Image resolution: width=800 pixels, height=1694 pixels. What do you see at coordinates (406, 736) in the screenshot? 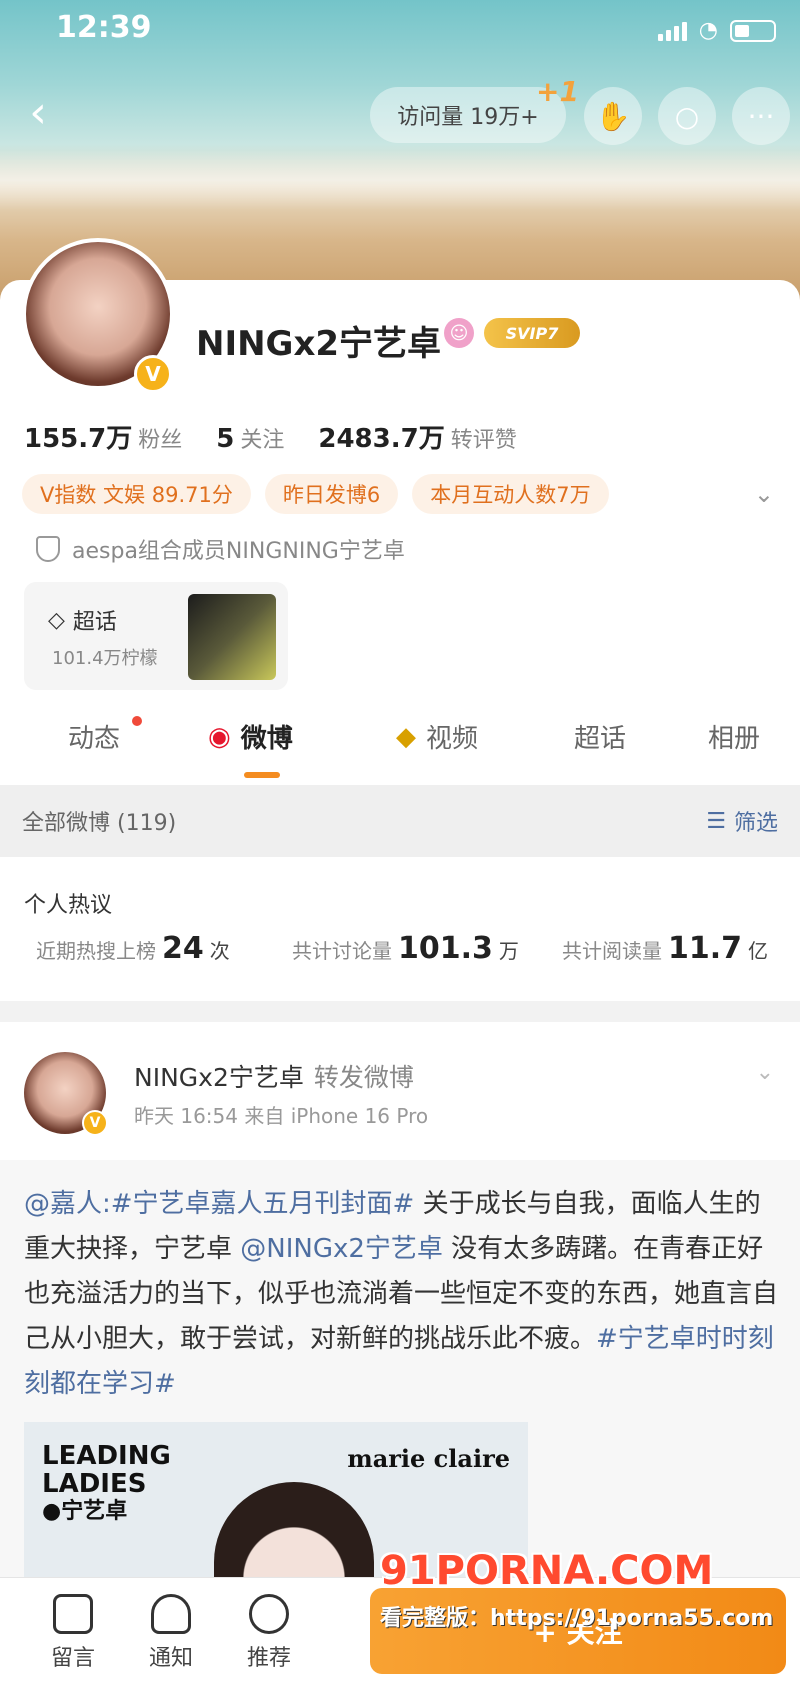
I see `video-icon: ◆` at bounding box center [406, 736].